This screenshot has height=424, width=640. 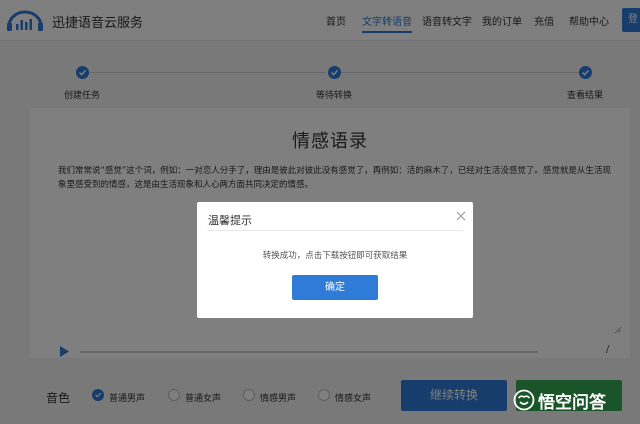 I want to click on close-icon, so click(x=461, y=216).